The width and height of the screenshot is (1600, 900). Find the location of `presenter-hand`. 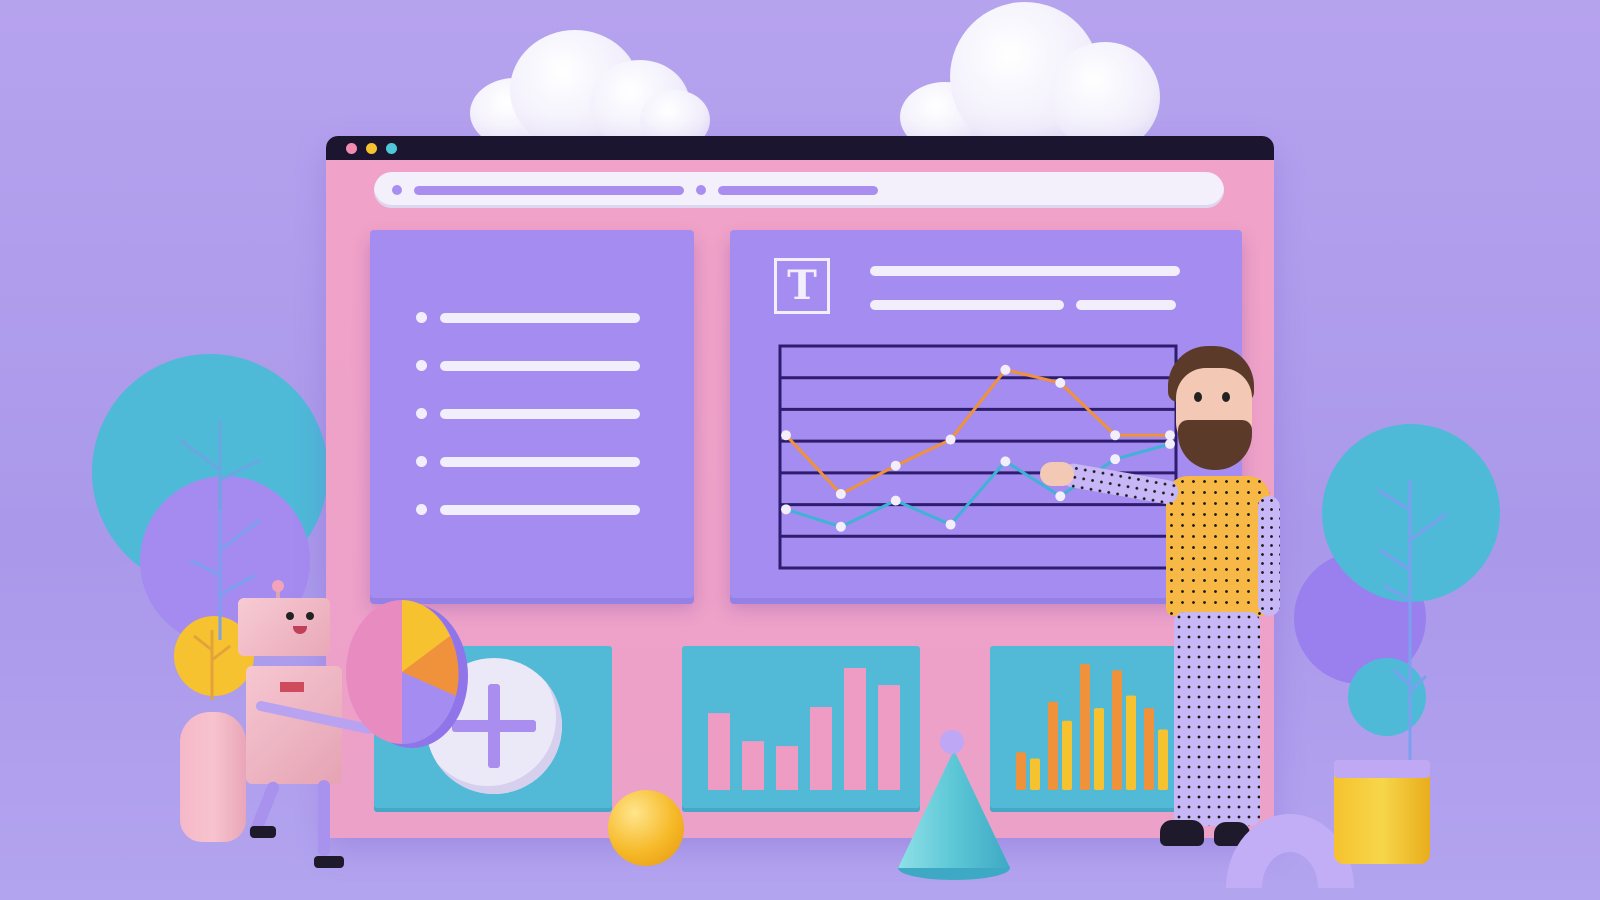

presenter-hand is located at coordinates (1057, 474).